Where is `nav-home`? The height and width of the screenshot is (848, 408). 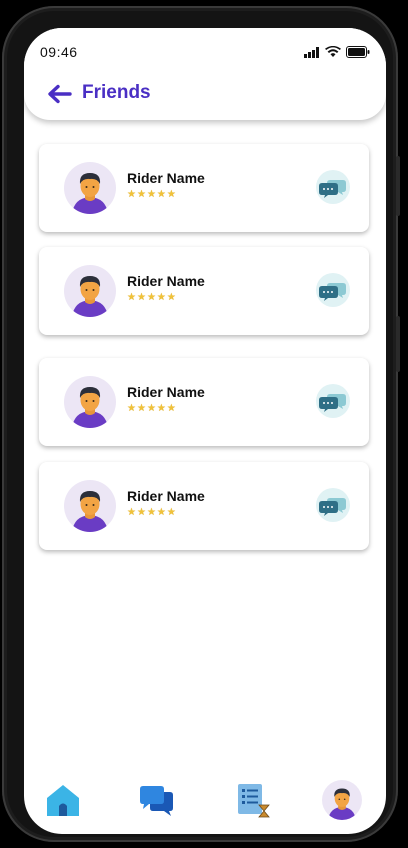 nav-home is located at coordinates (63, 800).